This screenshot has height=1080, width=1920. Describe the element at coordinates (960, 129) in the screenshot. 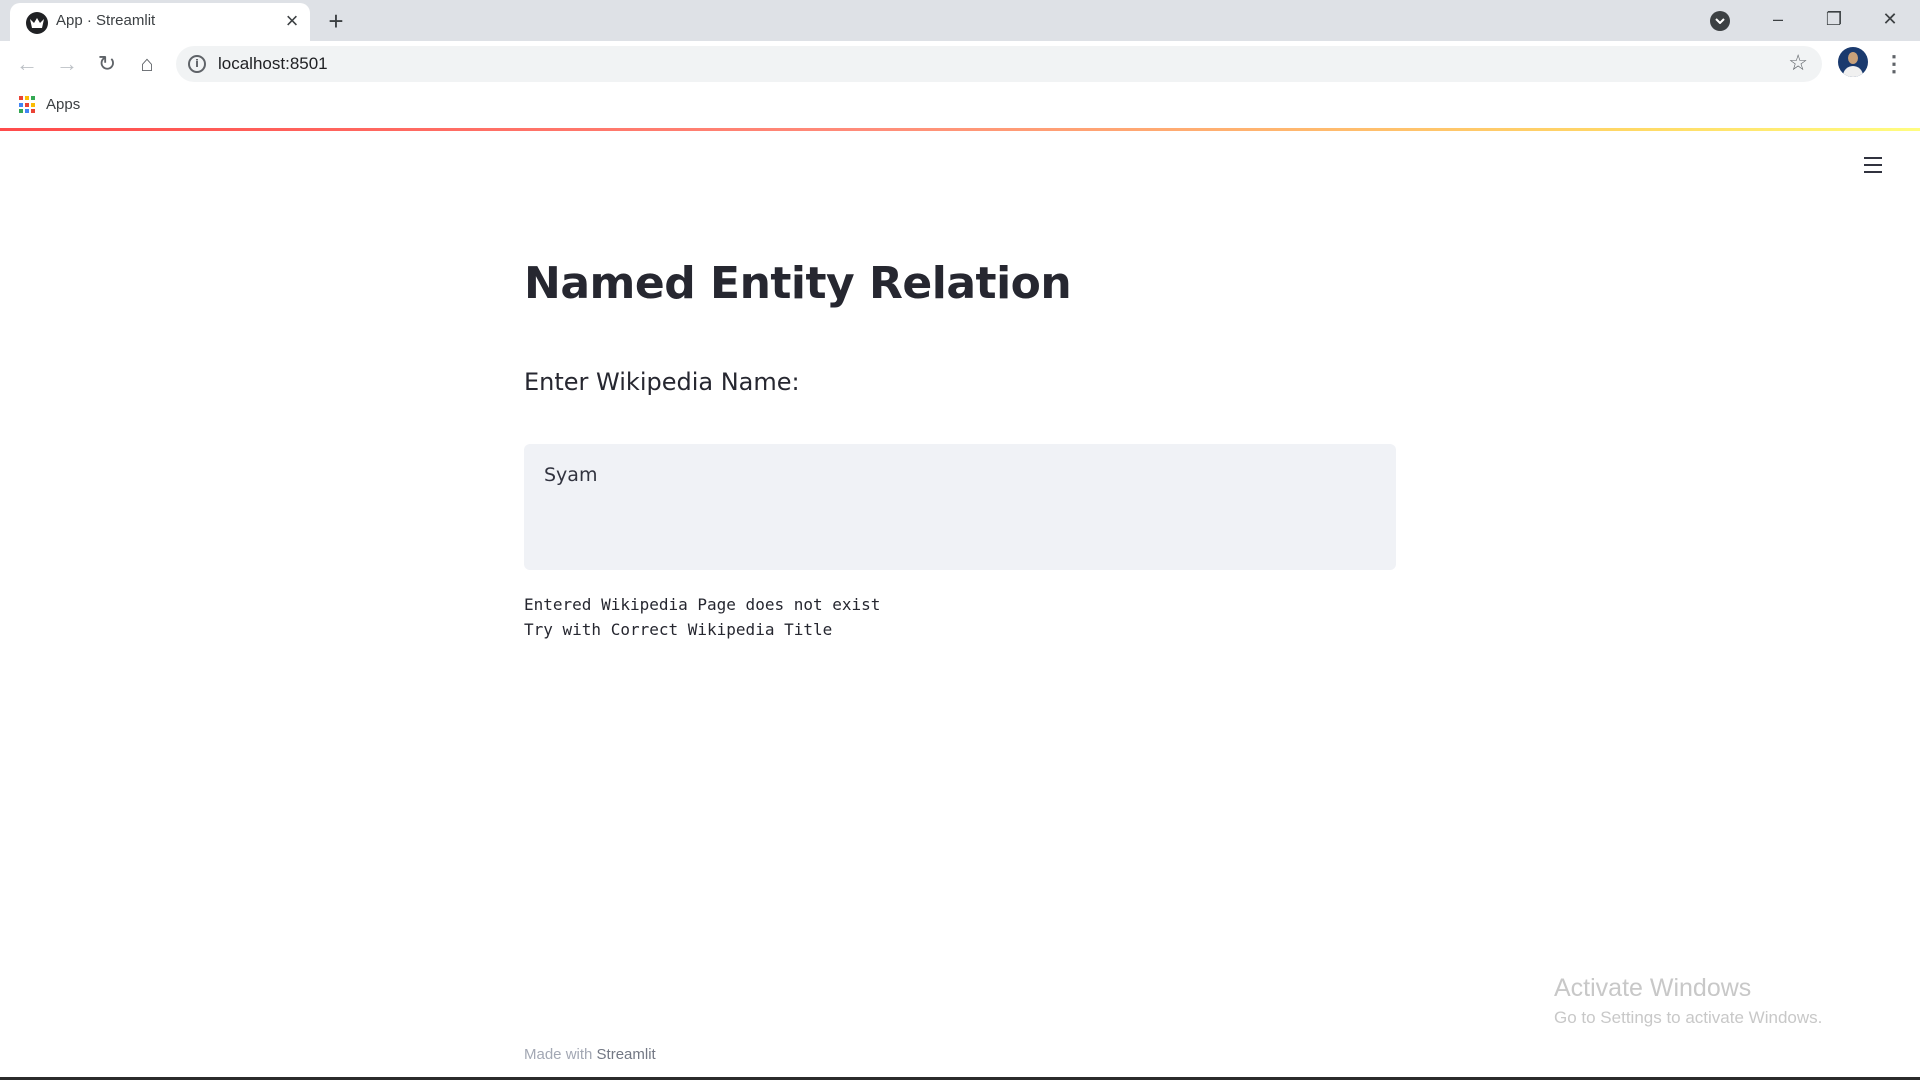

I see `streamlit-decoration-bar` at that location.